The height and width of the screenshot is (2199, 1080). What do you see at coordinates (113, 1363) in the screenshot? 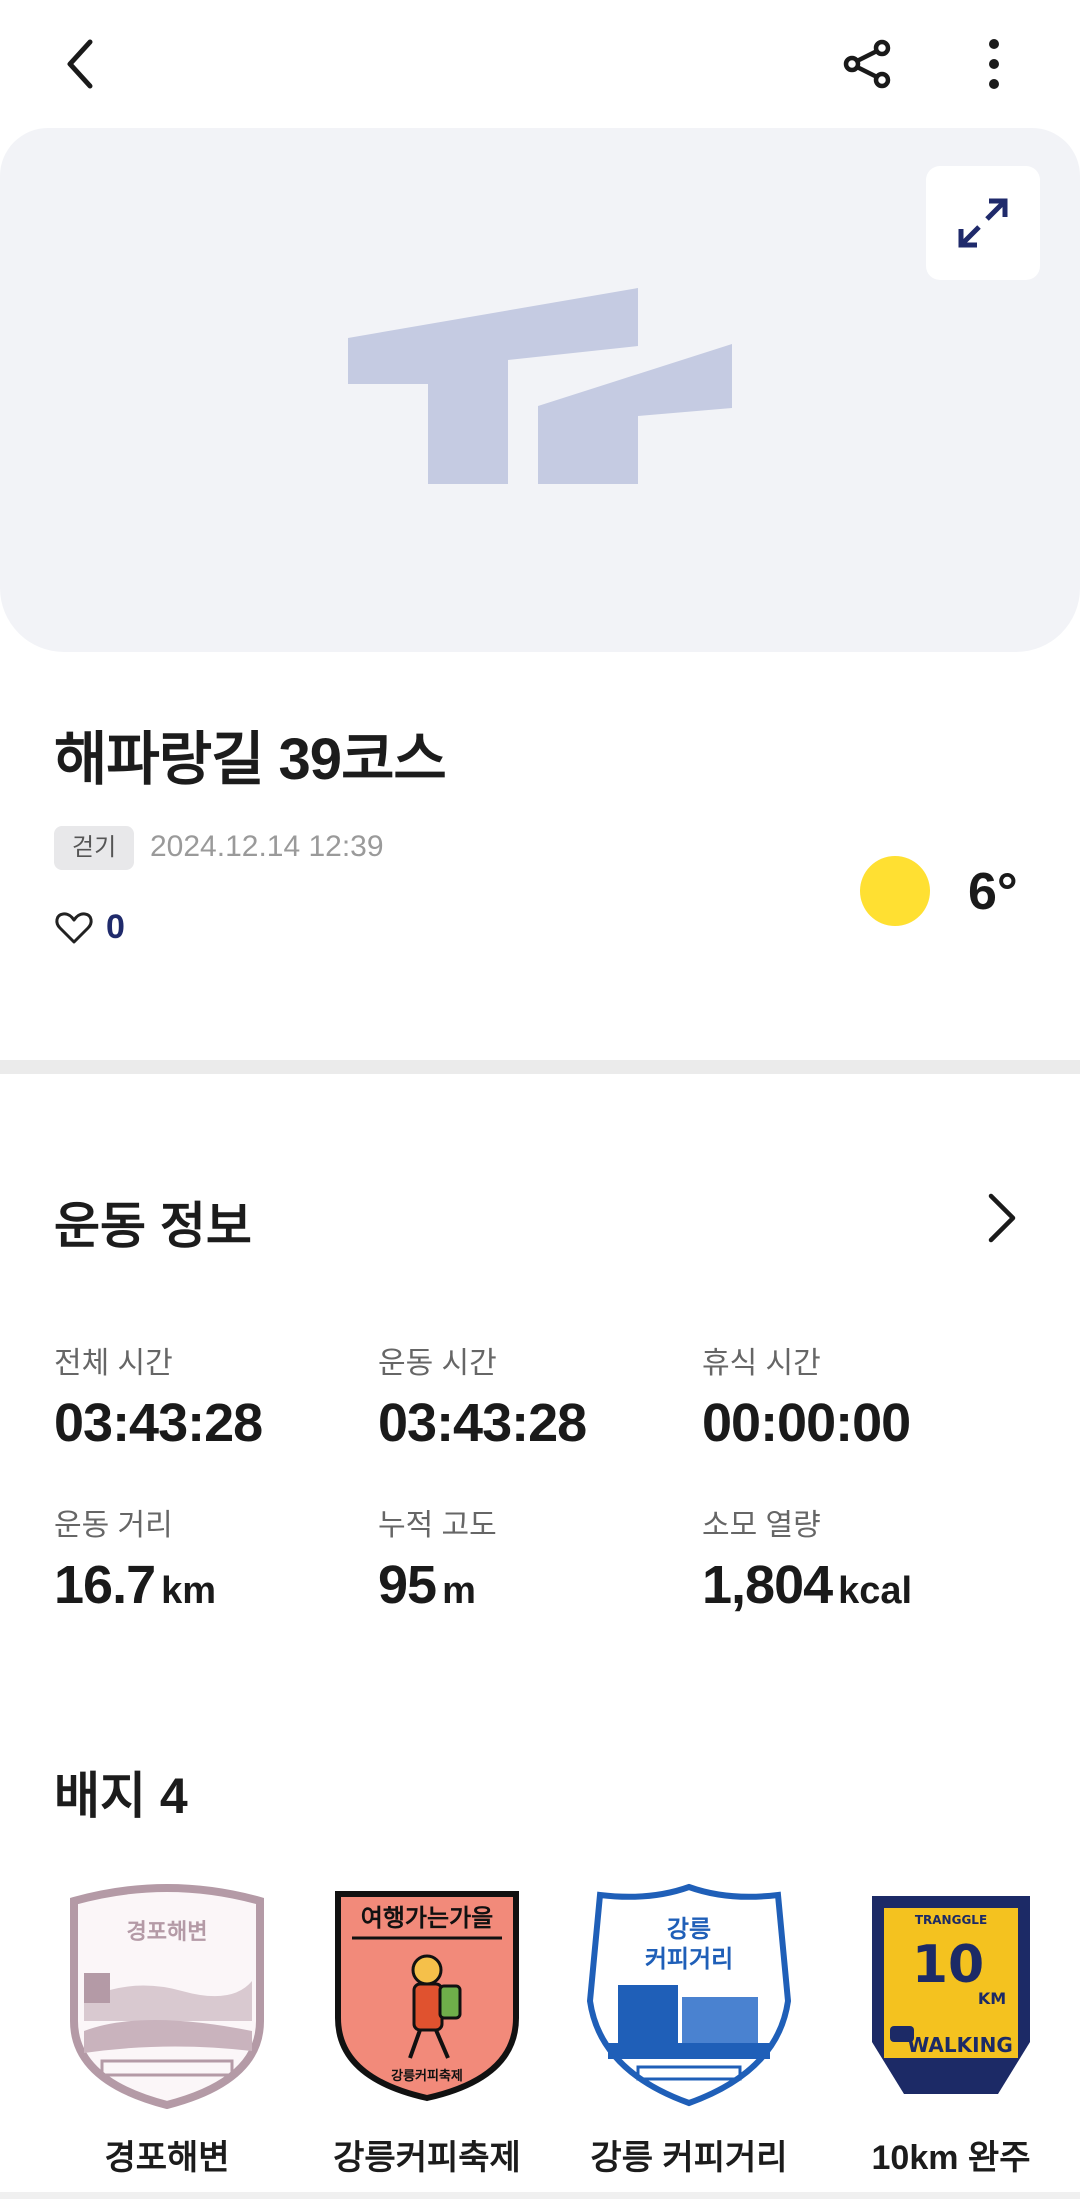
I see `stat-label: 전체 시간` at bounding box center [113, 1363].